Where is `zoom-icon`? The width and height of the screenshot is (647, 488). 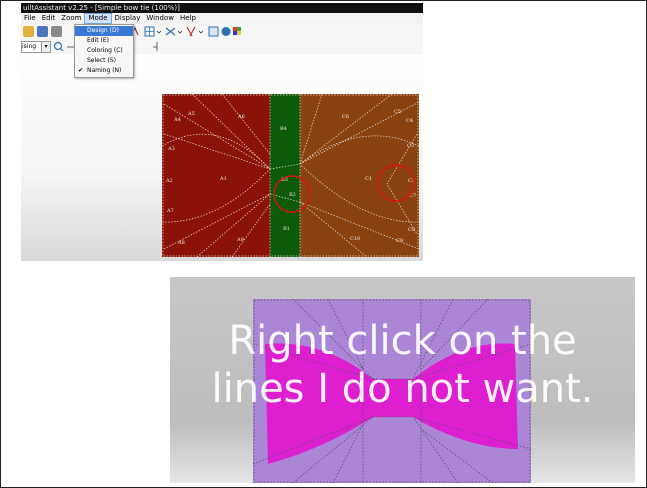 zoom-icon is located at coordinates (58, 46).